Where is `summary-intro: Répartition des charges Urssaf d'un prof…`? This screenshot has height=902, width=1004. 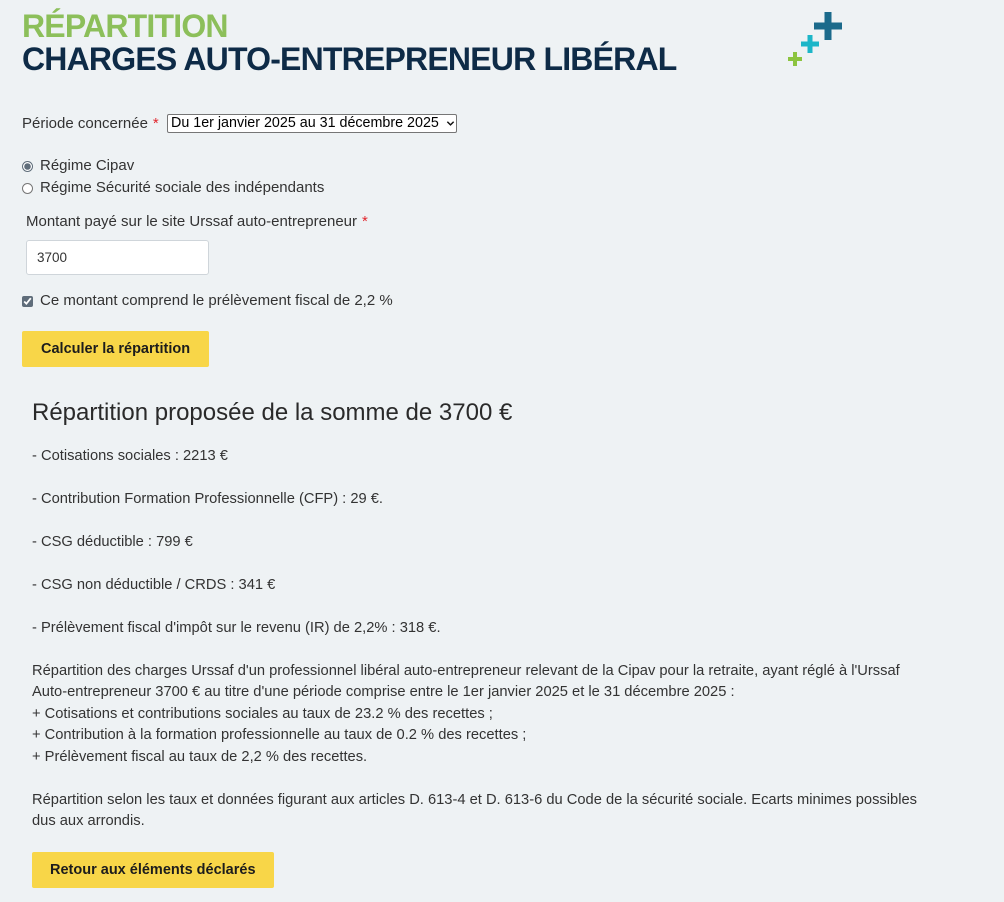 summary-intro: Répartition des charges Urssaf d'un prof… is located at coordinates (466, 681).